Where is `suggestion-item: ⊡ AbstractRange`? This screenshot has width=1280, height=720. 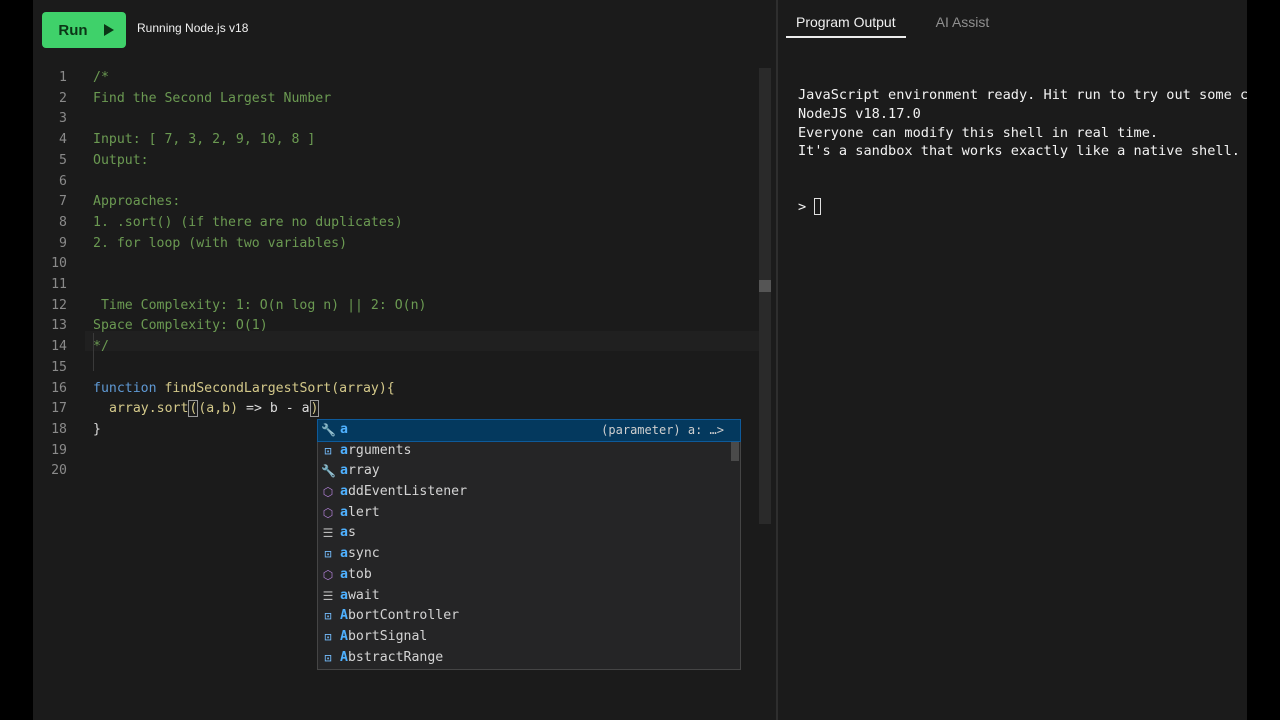
suggestion-item: ⊡ AbstractRange is located at coordinates (529, 658).